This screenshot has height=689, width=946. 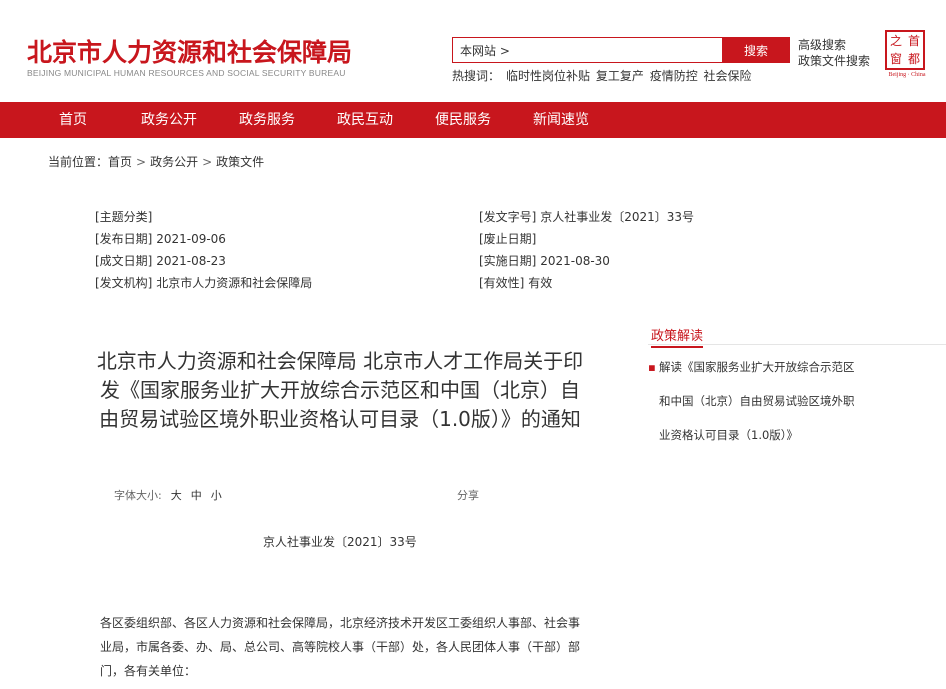 What do you see at coordinates (905, 50) in the screenshot?
I see `capital-seal-logo: 之 首 窗 都` at bounding box center [905, 50].